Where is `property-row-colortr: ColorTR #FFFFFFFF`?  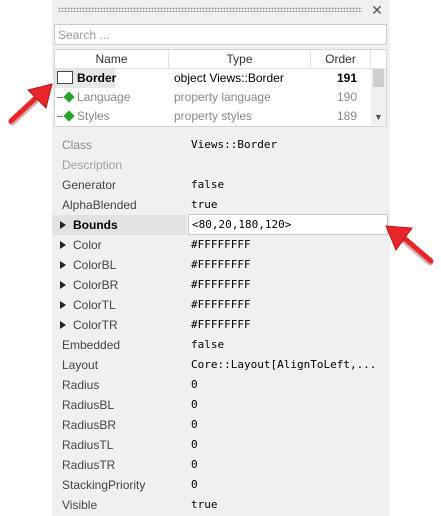
property-row-colortr: ColorTR #FFFFFFFF is located at coordinates (221, 325).